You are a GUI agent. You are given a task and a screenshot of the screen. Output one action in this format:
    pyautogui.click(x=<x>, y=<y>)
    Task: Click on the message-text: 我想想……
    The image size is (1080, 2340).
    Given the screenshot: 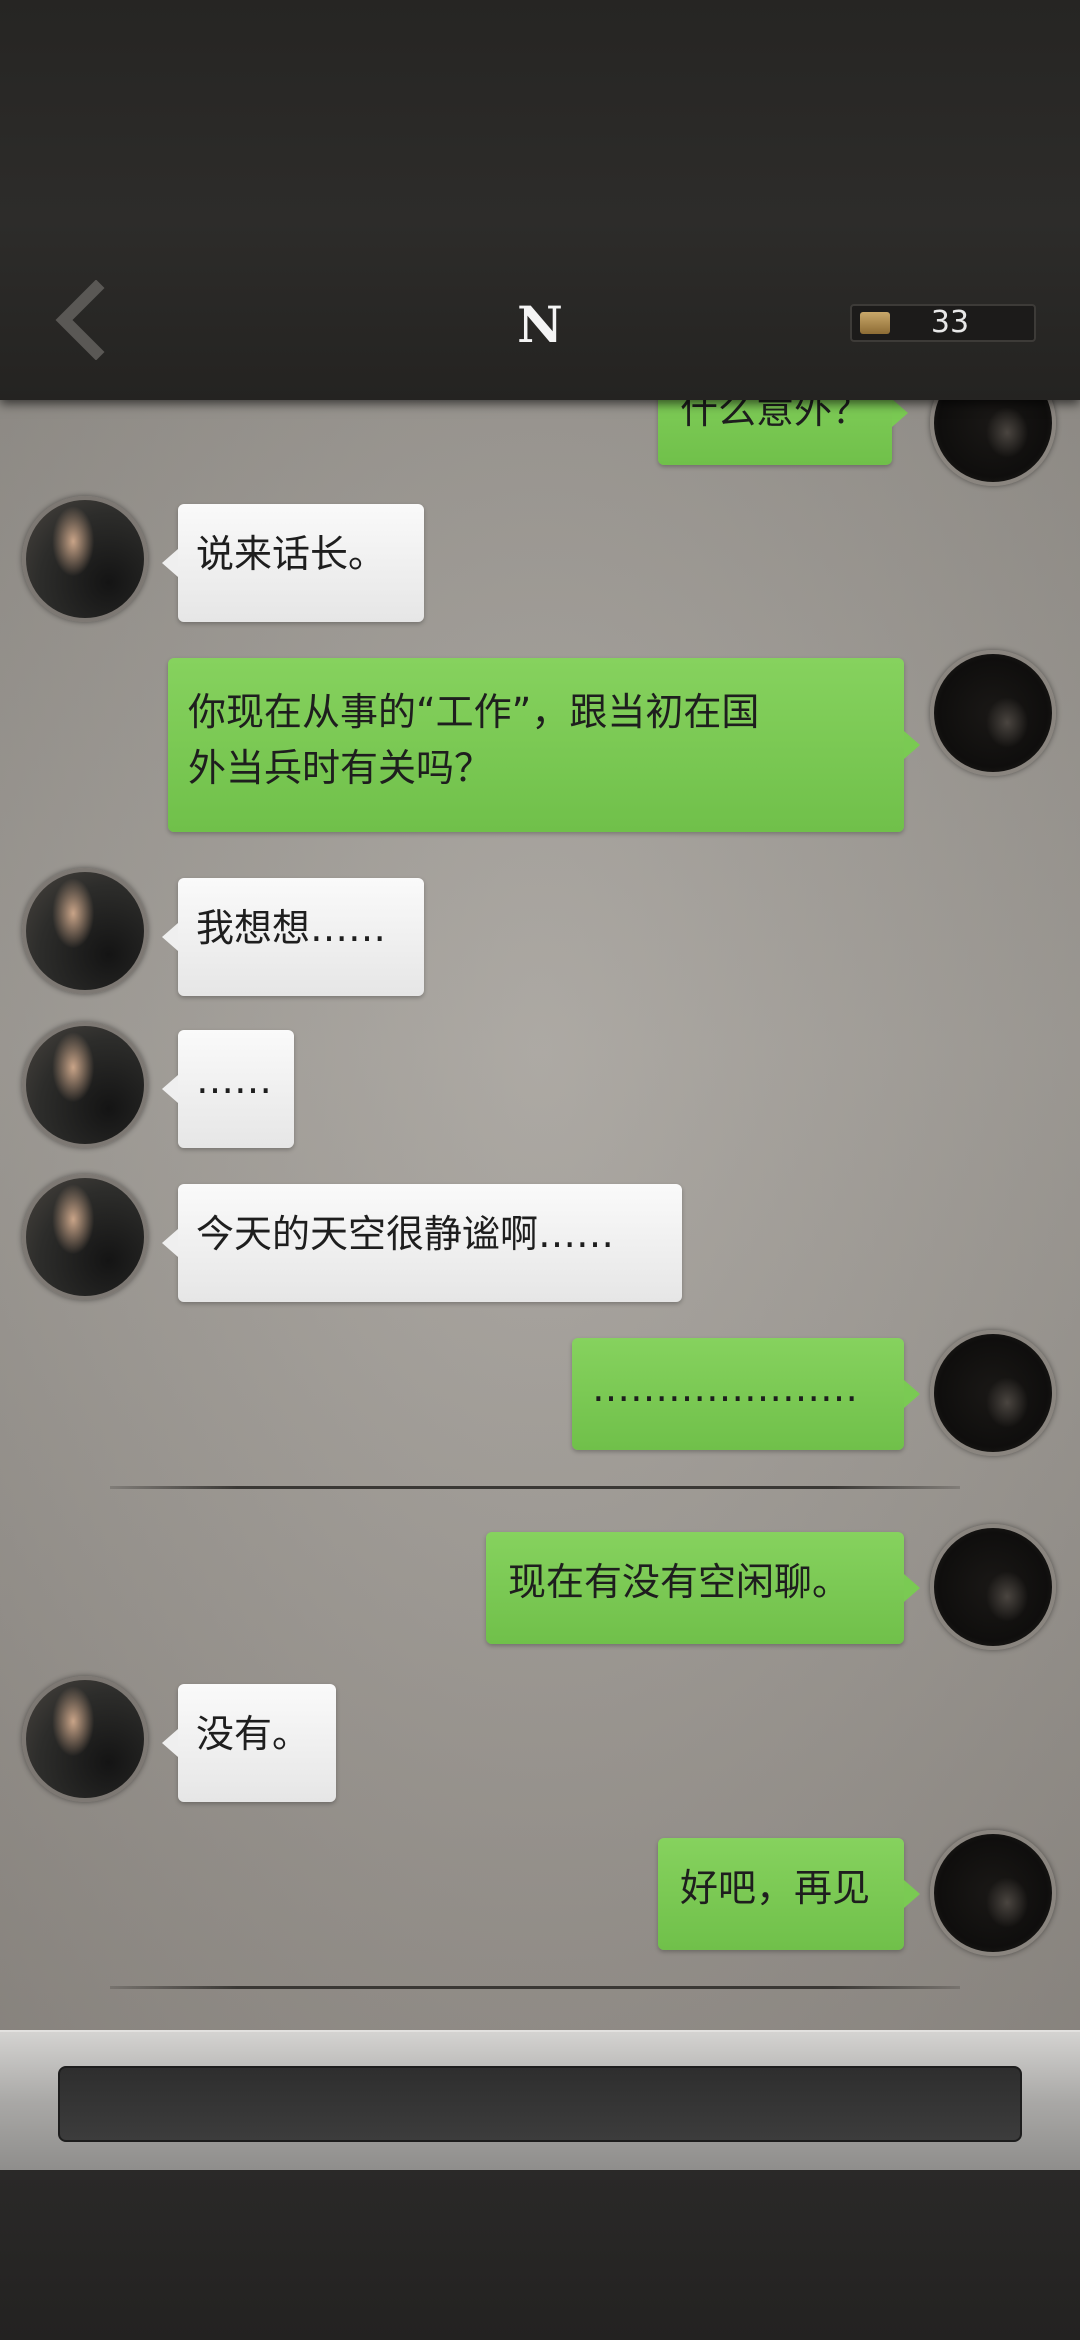 What is the action you would take?
    pyautogui.click(x=291, y=928)
    